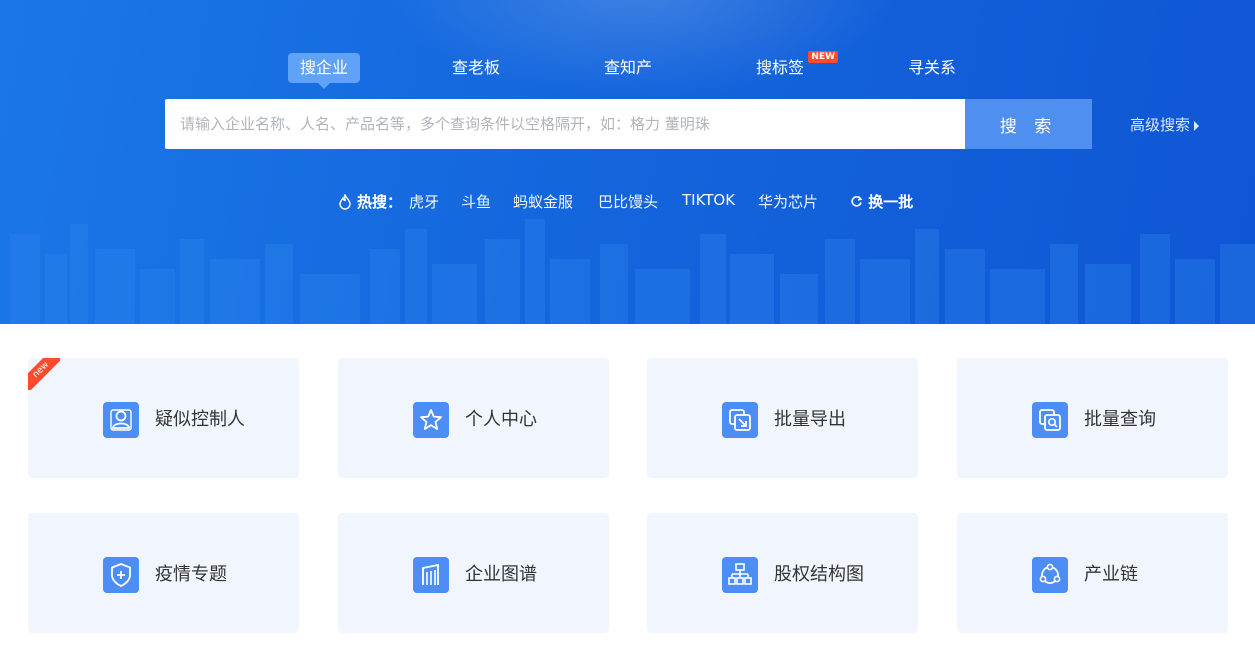  I want to click on hot-item: 巴比馒头, so click(628, 201).